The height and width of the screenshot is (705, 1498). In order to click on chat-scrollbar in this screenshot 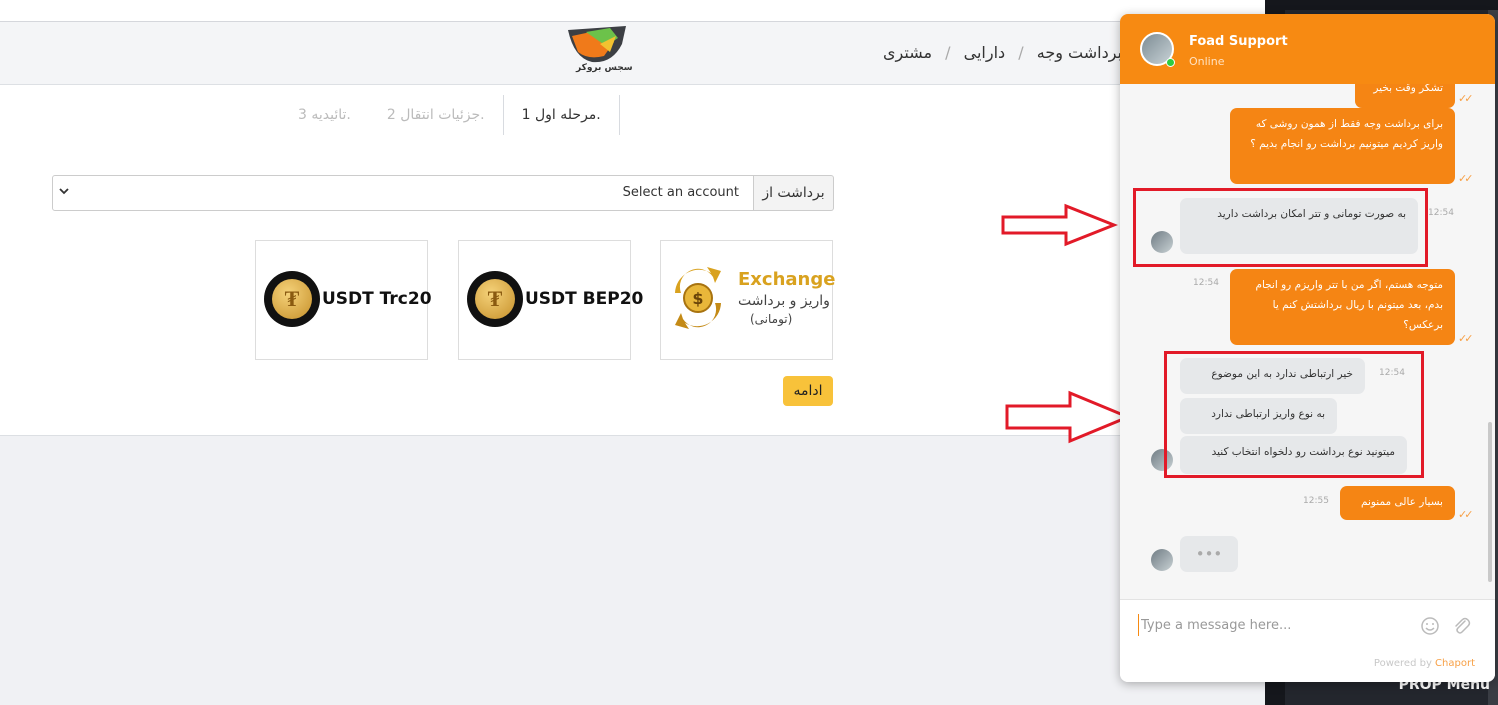, I will do `click(1490, 502)`.